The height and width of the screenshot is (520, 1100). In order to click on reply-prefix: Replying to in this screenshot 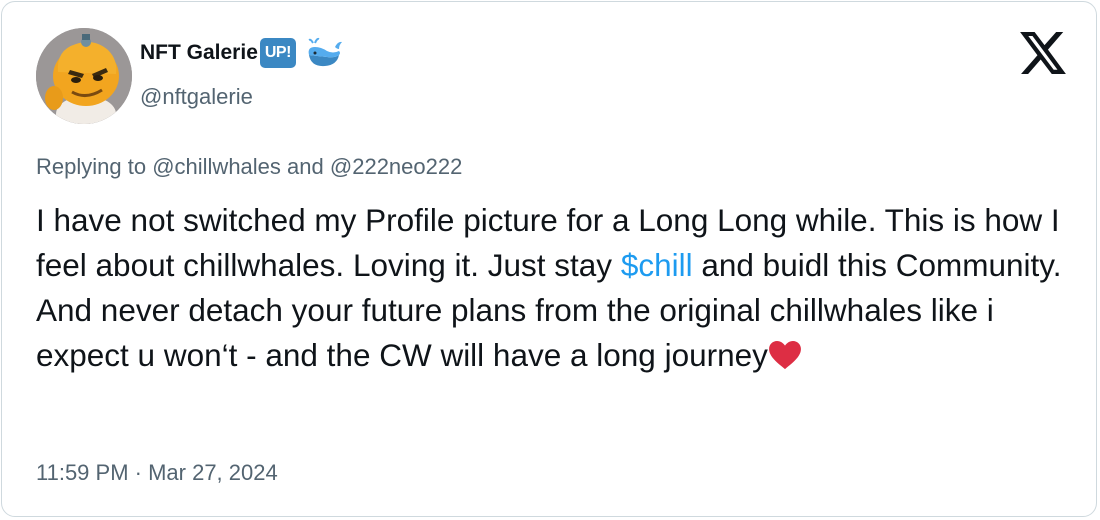, I will do `click(91, 166)`.